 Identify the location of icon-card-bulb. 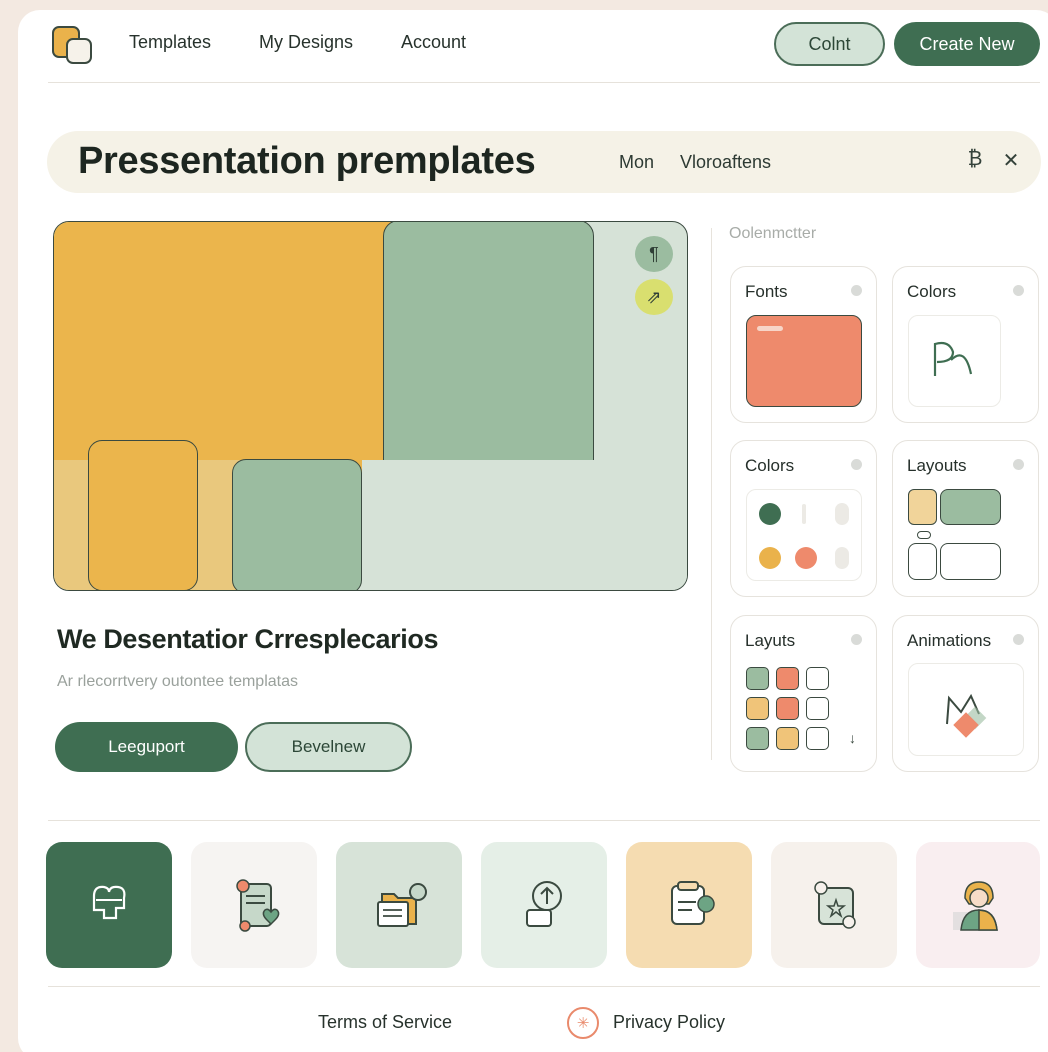
(544, 905).